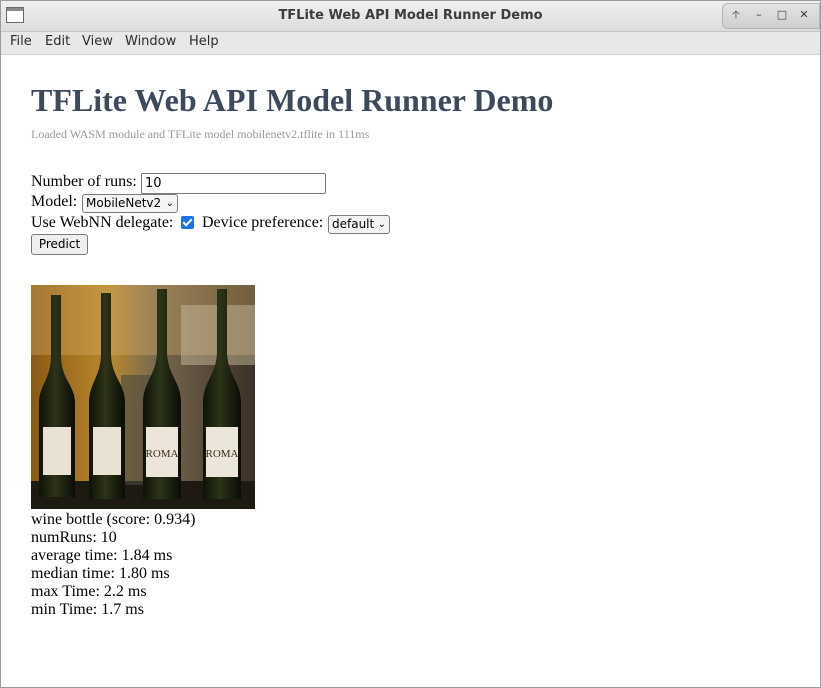 Image resolution: width=821 pixels, height=688 pixels. I want to click on model-label: Model:, so click(54, 201).